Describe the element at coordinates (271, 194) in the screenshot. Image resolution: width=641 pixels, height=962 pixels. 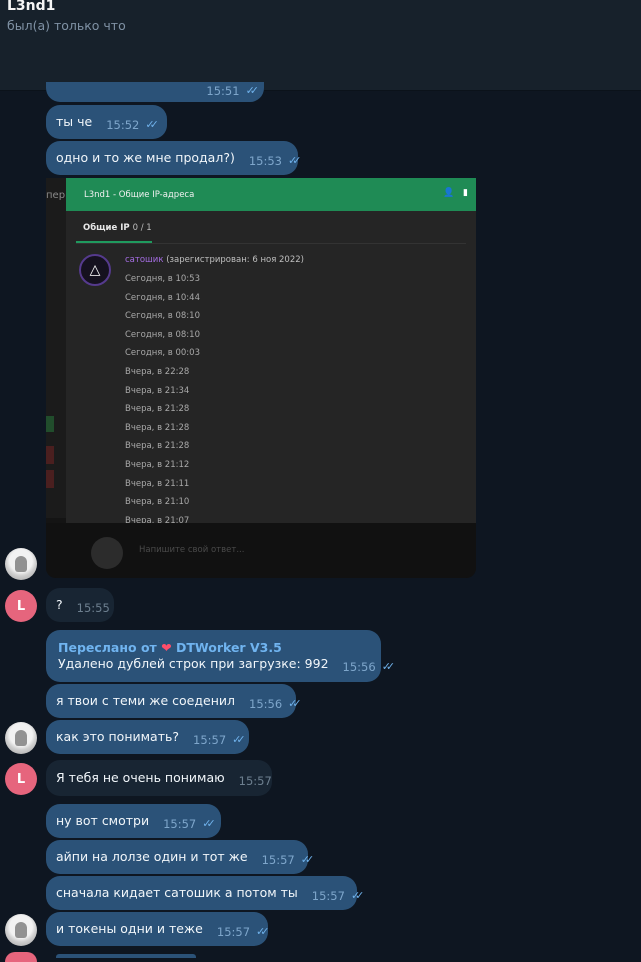
I see `modal-header: L3nd1 - Общие IP-адреса 👤 ▮` at that location.